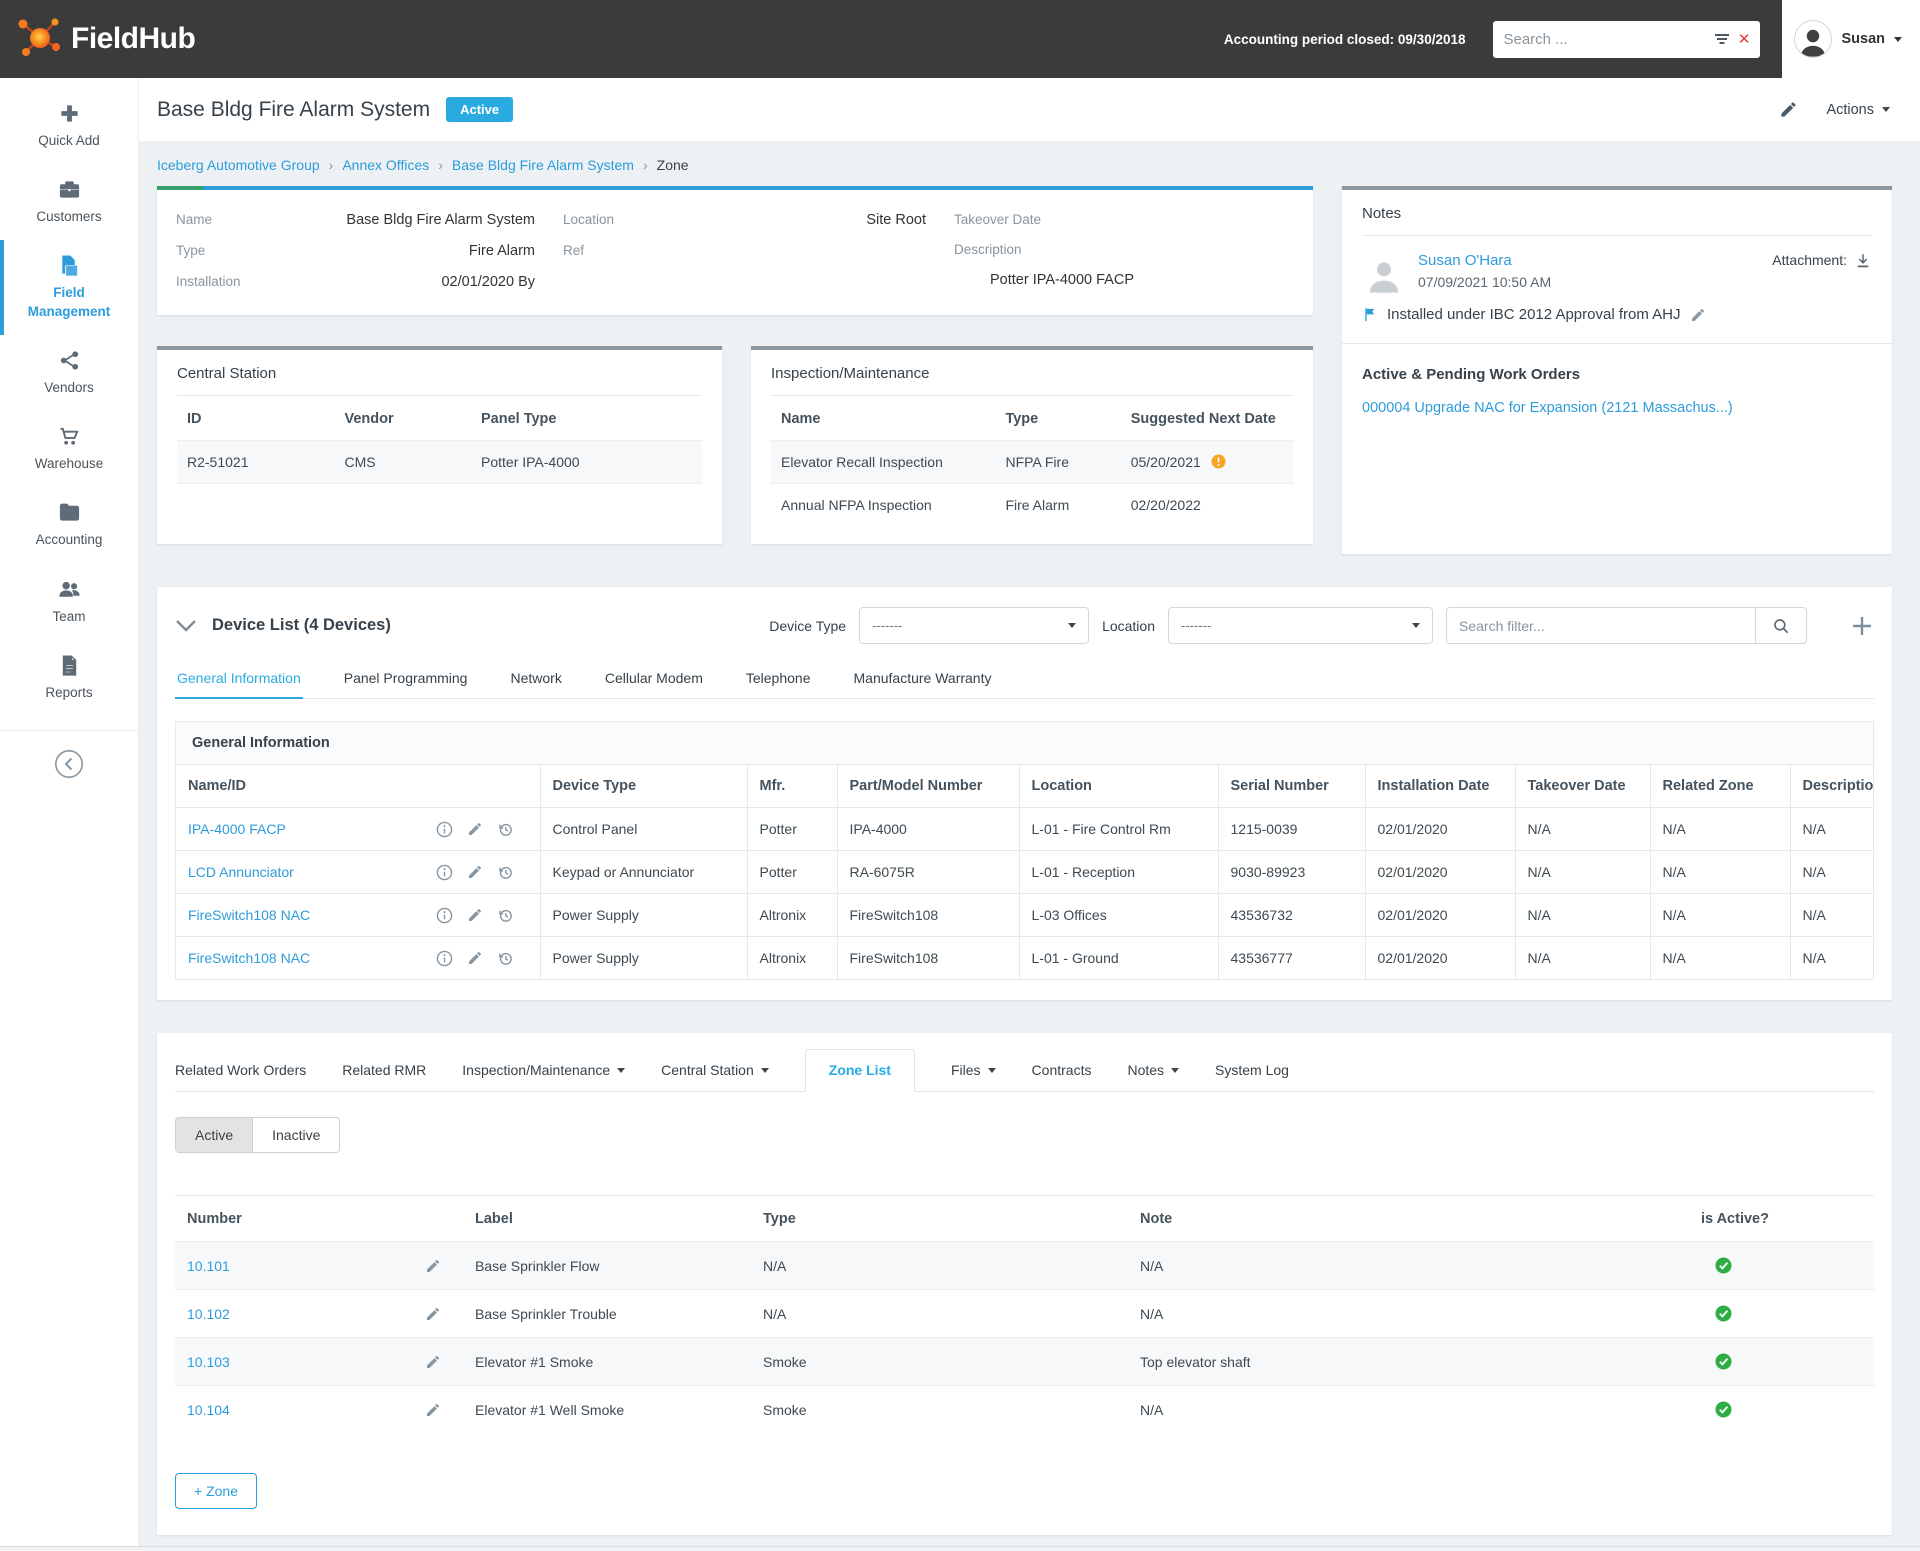 This screenshot has height=1551, width=1920. Describe the element at coordinates (1384, 274) in the screenshot. I see `note-avatar` at that location.